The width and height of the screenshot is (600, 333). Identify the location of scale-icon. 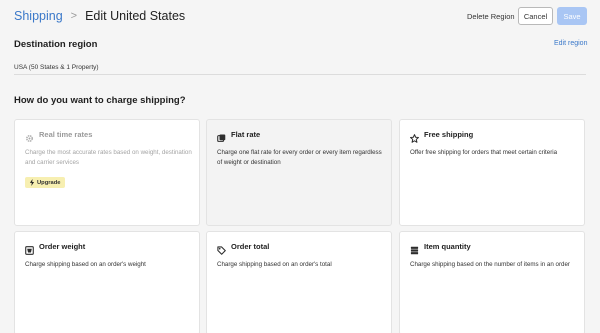
(29, 248).